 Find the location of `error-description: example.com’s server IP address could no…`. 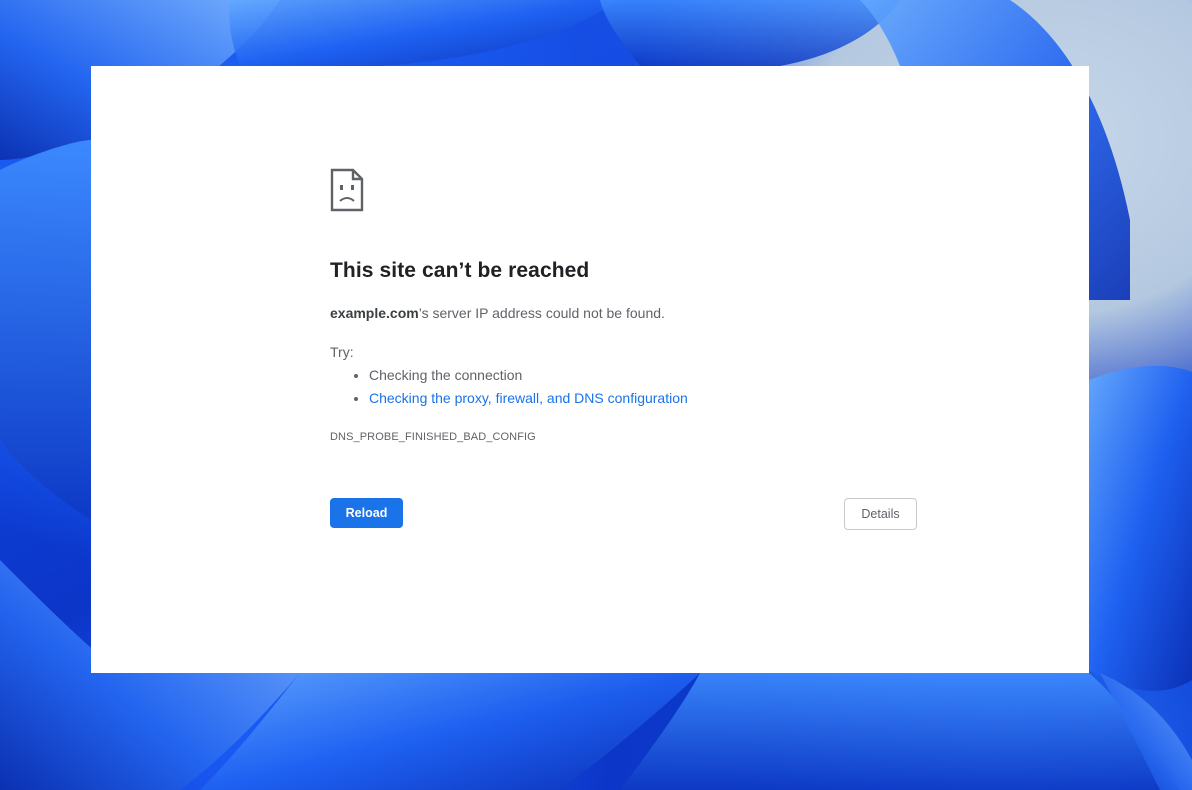

error-description: example.com’s server IP address could no… is located at coordinates (497, 313).